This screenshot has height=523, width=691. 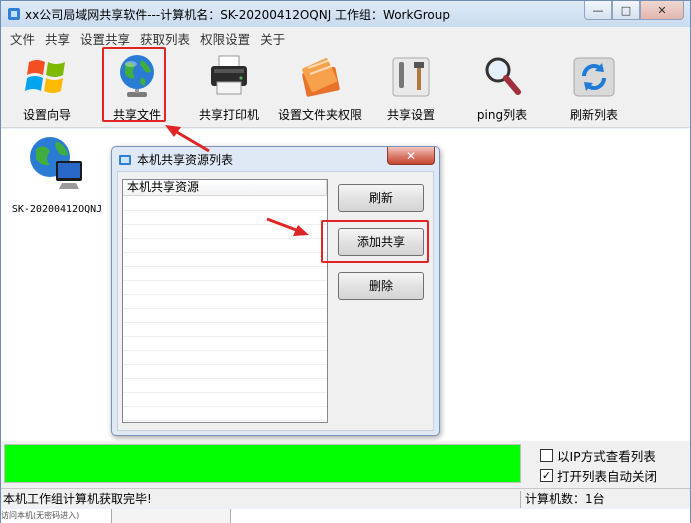 I want to click on auto-close-label: 打开列表自动关闭, so click(x=607, y=476).